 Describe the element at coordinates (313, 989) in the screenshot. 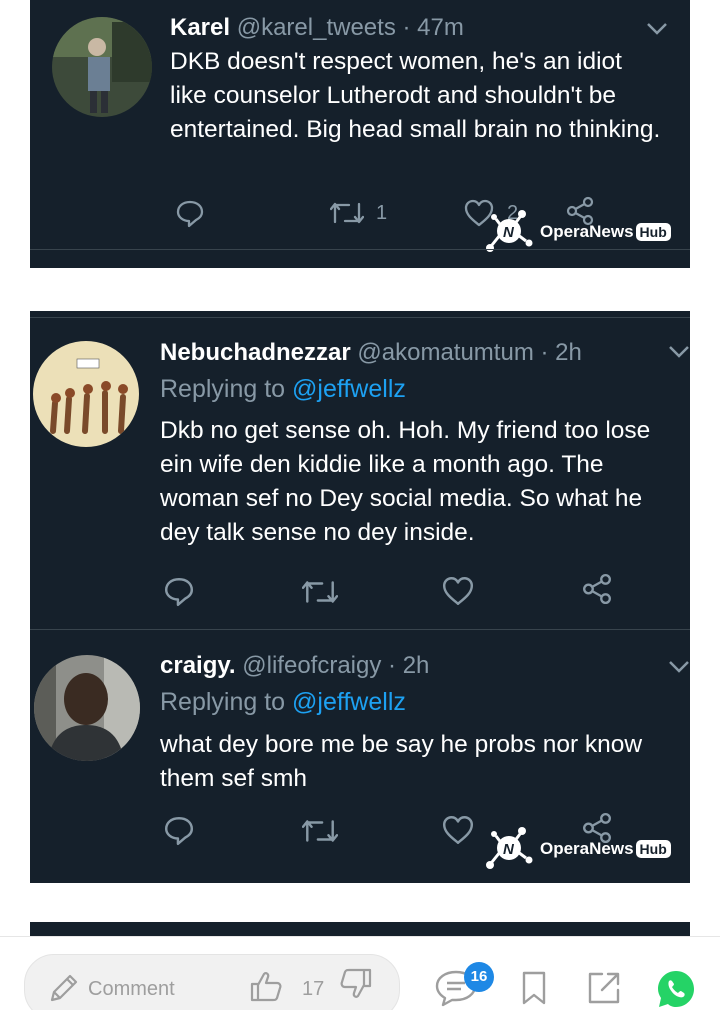

I see `vote-count: 17` at that location.